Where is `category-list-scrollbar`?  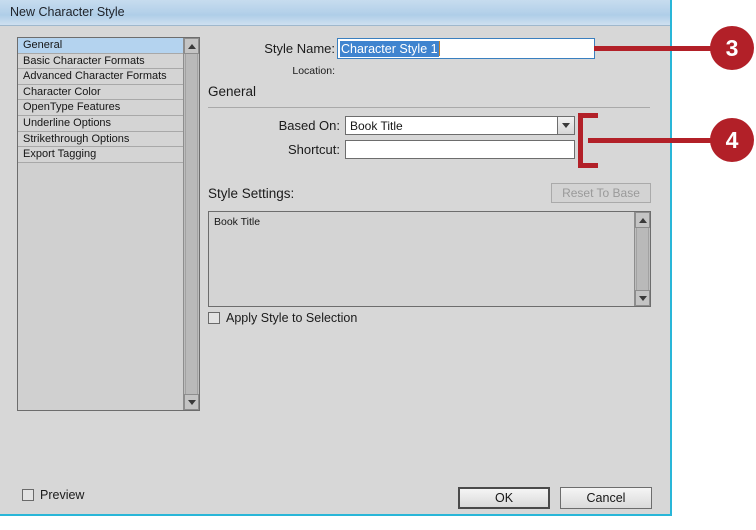 category-list-scrollbar is located at coordinates (191, 224).